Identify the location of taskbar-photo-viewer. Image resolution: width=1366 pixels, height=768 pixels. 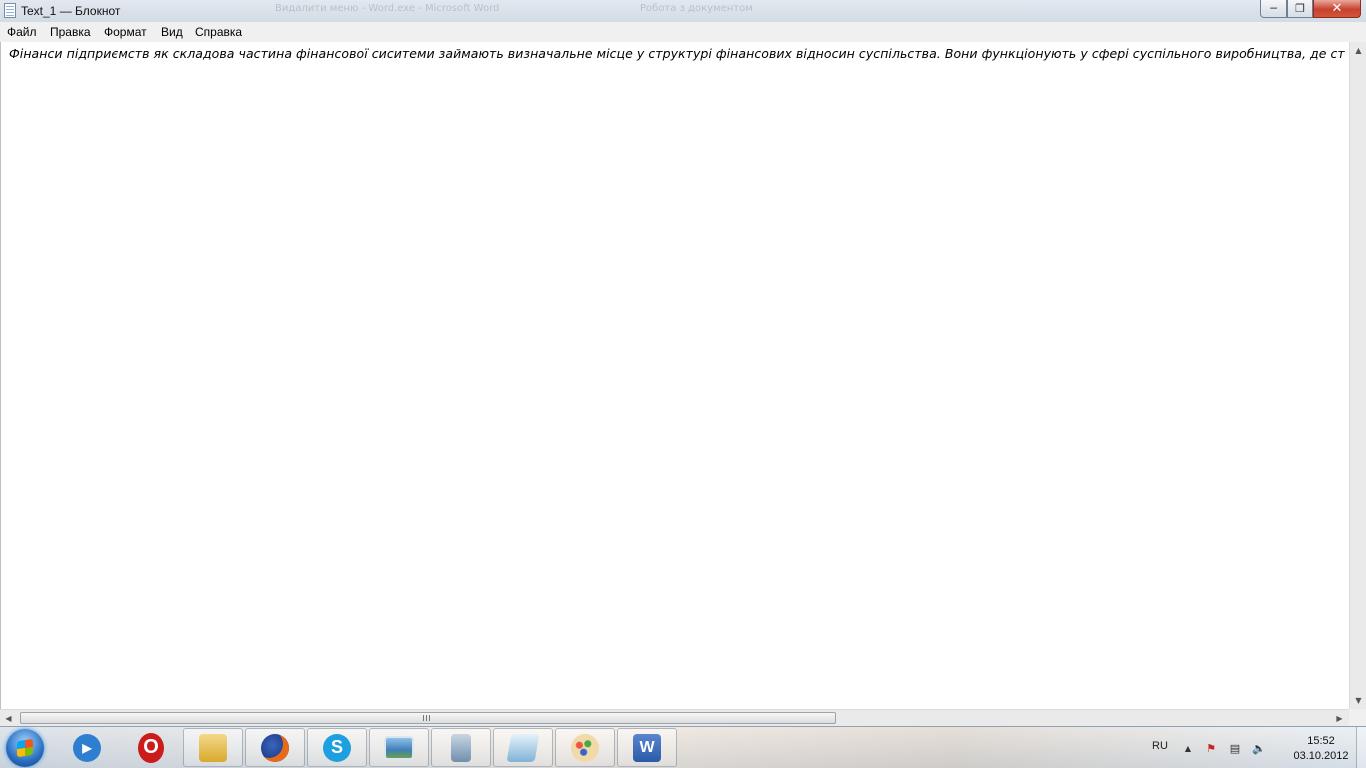
(399, 747).